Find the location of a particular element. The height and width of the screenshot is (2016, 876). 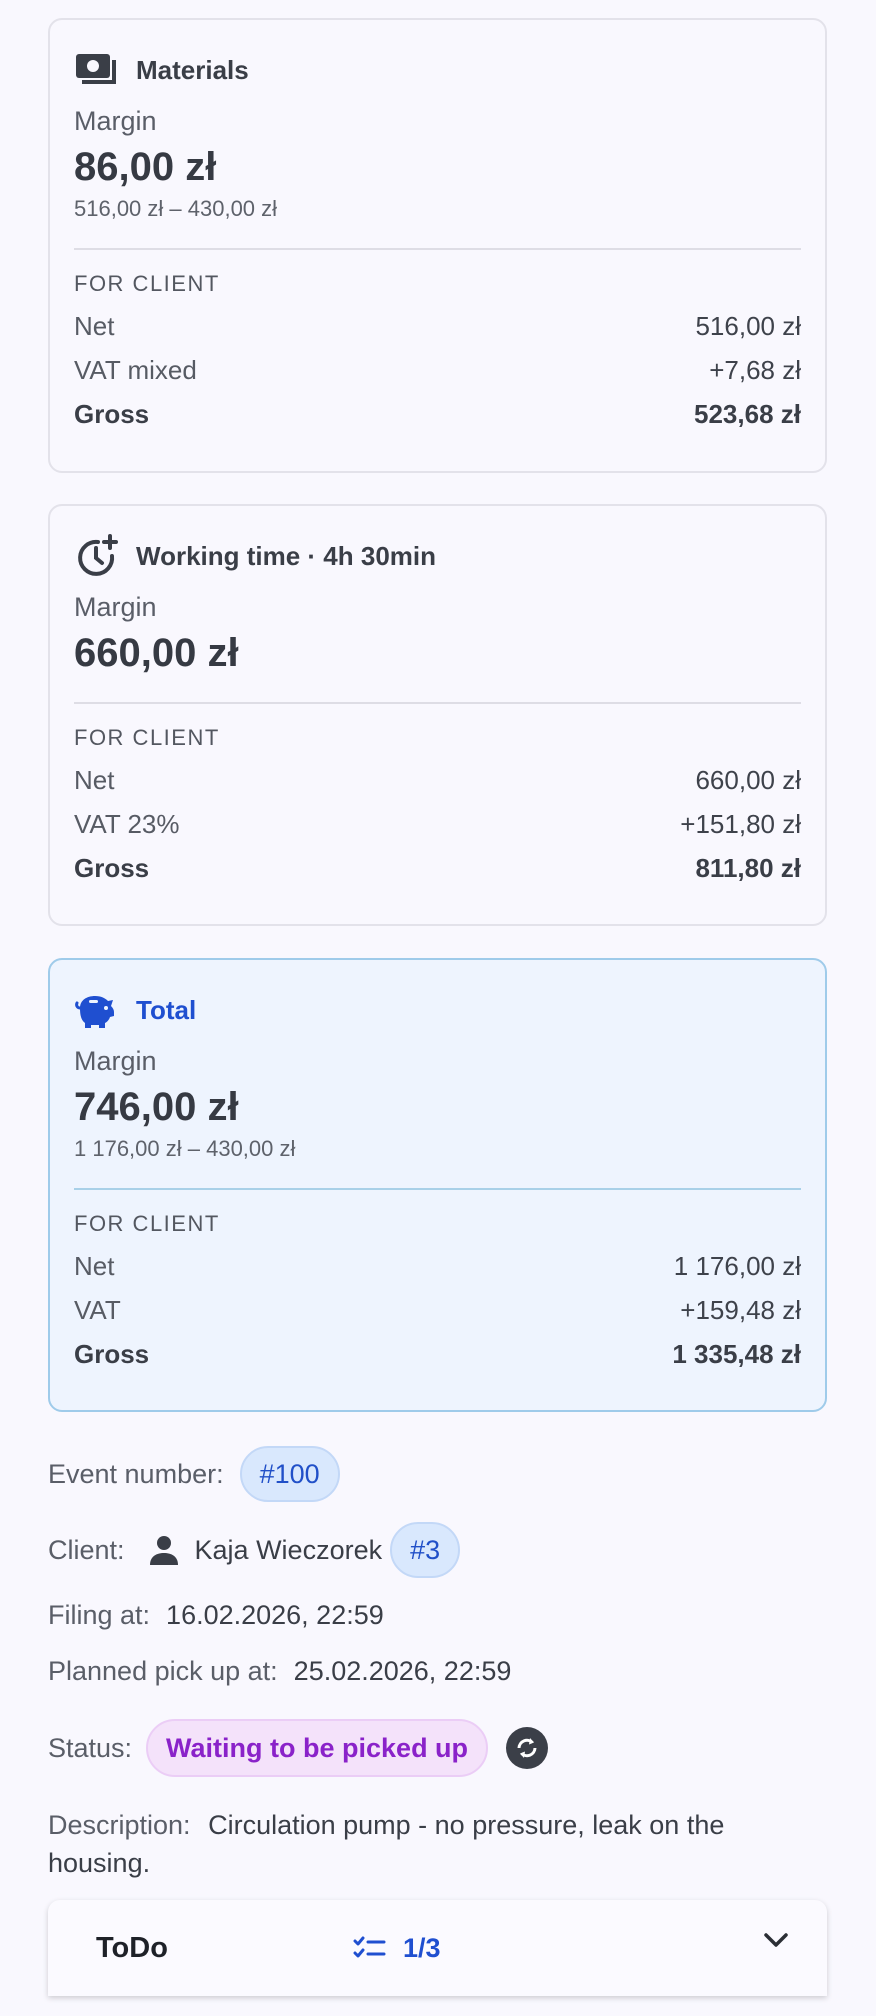

sync-icon is located at coordinates (527, 1748).